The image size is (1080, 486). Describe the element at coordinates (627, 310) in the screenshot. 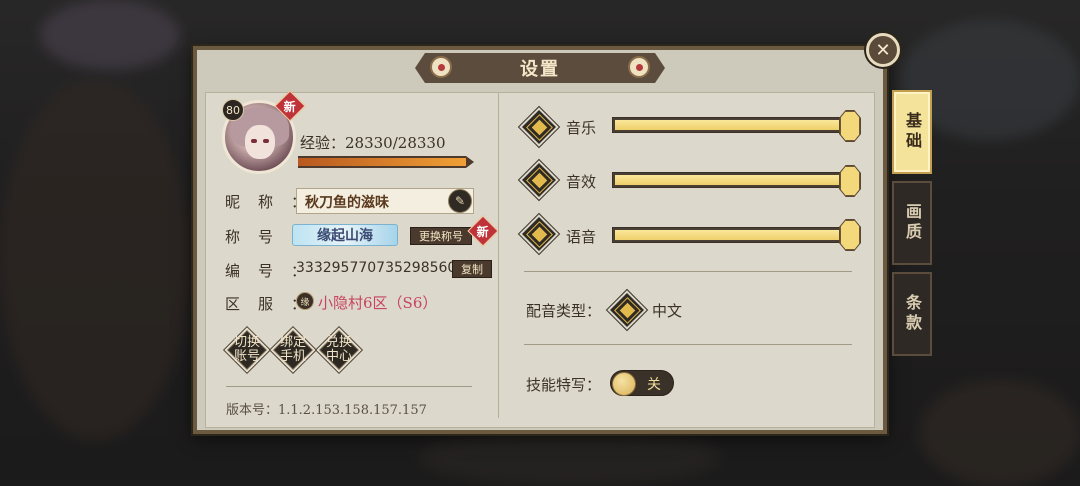

I see `voice-type-selector-icon` at that location.